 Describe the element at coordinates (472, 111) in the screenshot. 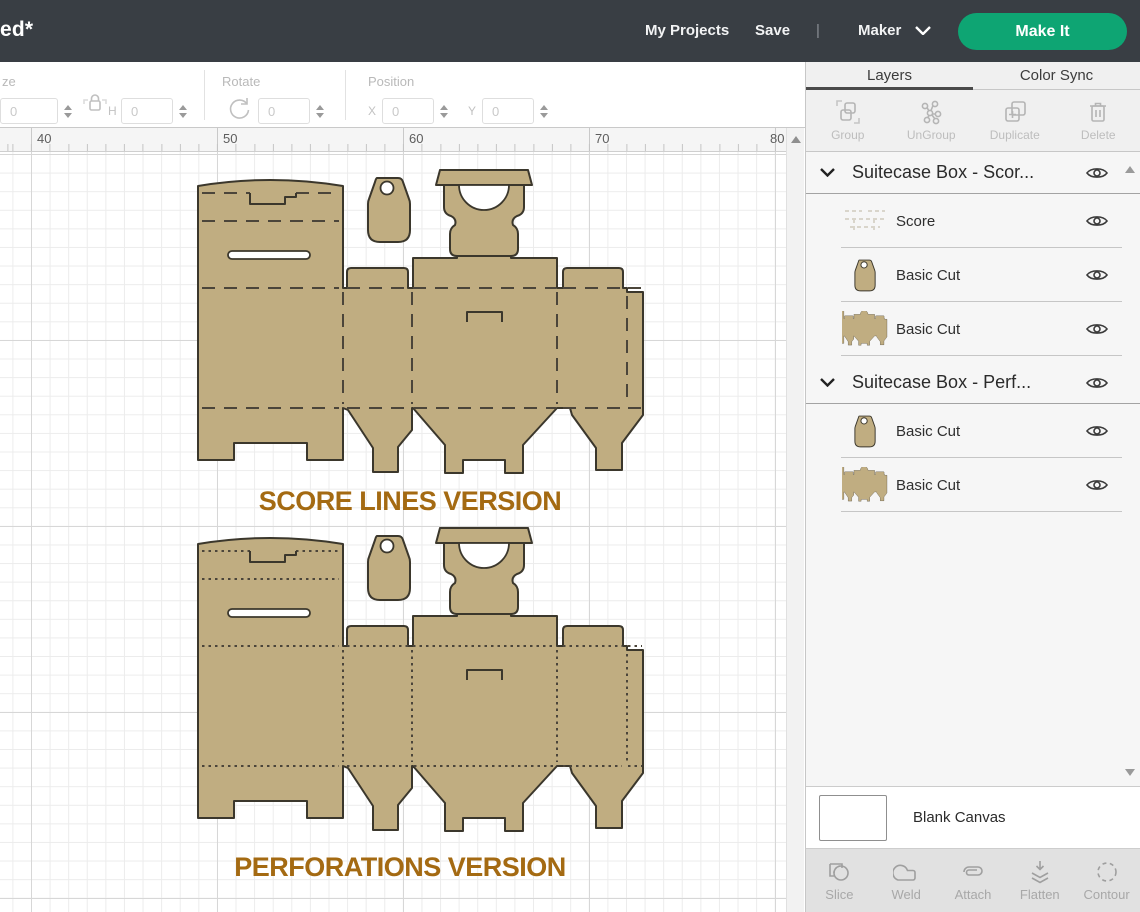

I see `y-label: Y` at that location.